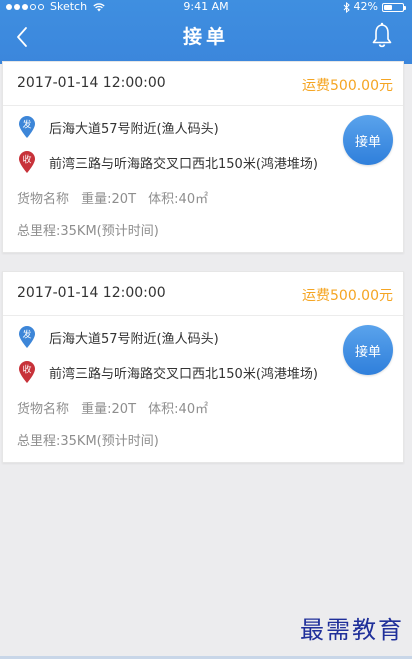 The width and height of the screenshot is (412, 659). Describe the element at coordinates (206, 7) in the screenshot. I see `status-bar: Sketch 9:41 AM 42%` at that location.